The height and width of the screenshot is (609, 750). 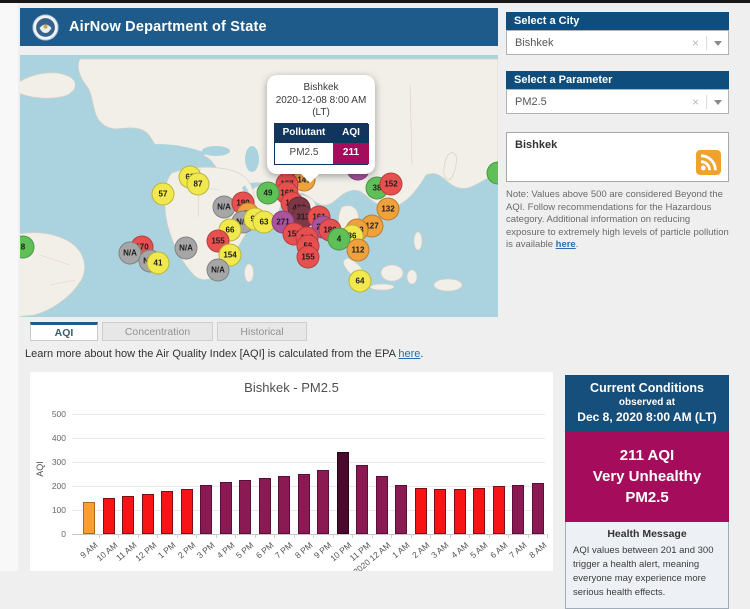 I want to click on chart-y-tick-label: 500, so click(x=58, y=414).